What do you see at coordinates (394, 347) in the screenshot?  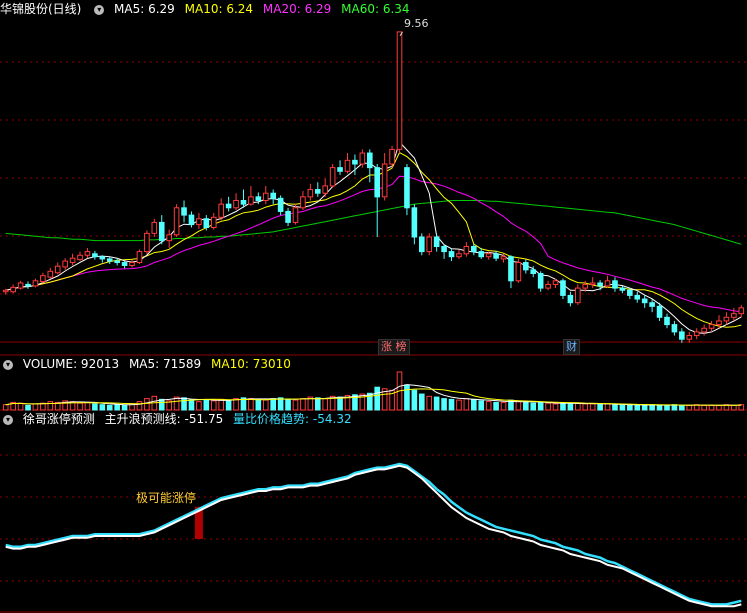 I see `limit-up-tag: 涨 榜` at bounding box center [394, 347].